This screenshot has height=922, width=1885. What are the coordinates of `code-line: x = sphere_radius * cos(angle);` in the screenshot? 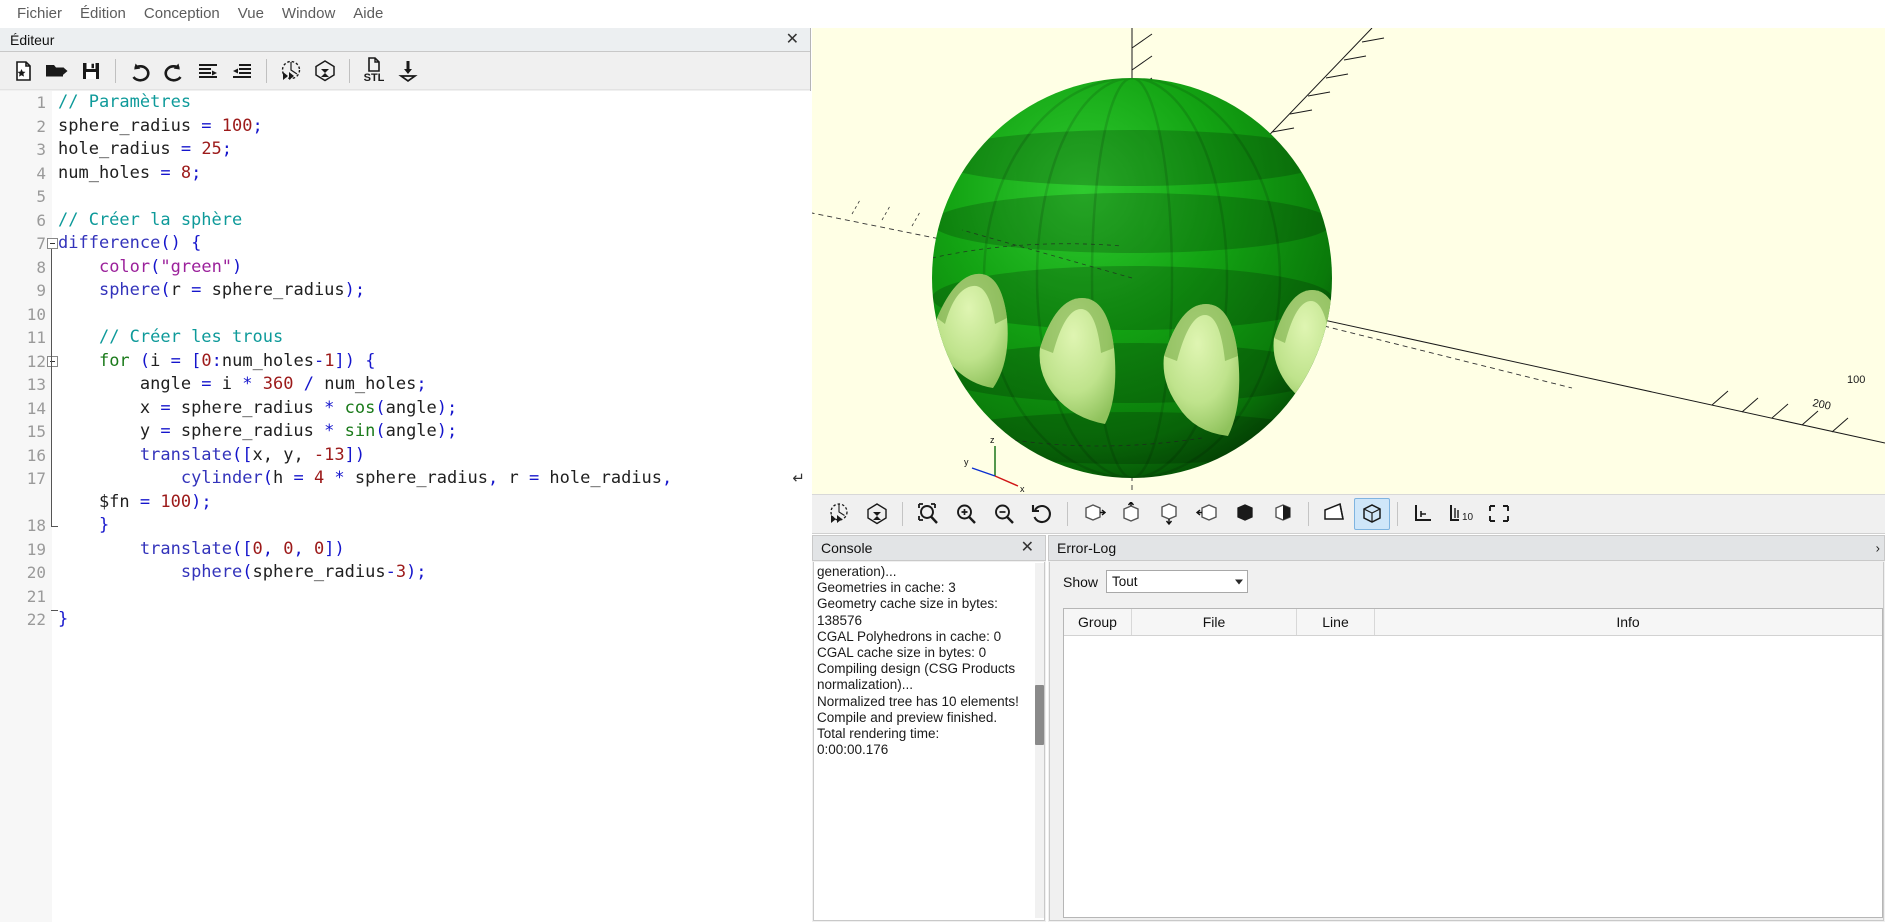 It's located at (431, 409).